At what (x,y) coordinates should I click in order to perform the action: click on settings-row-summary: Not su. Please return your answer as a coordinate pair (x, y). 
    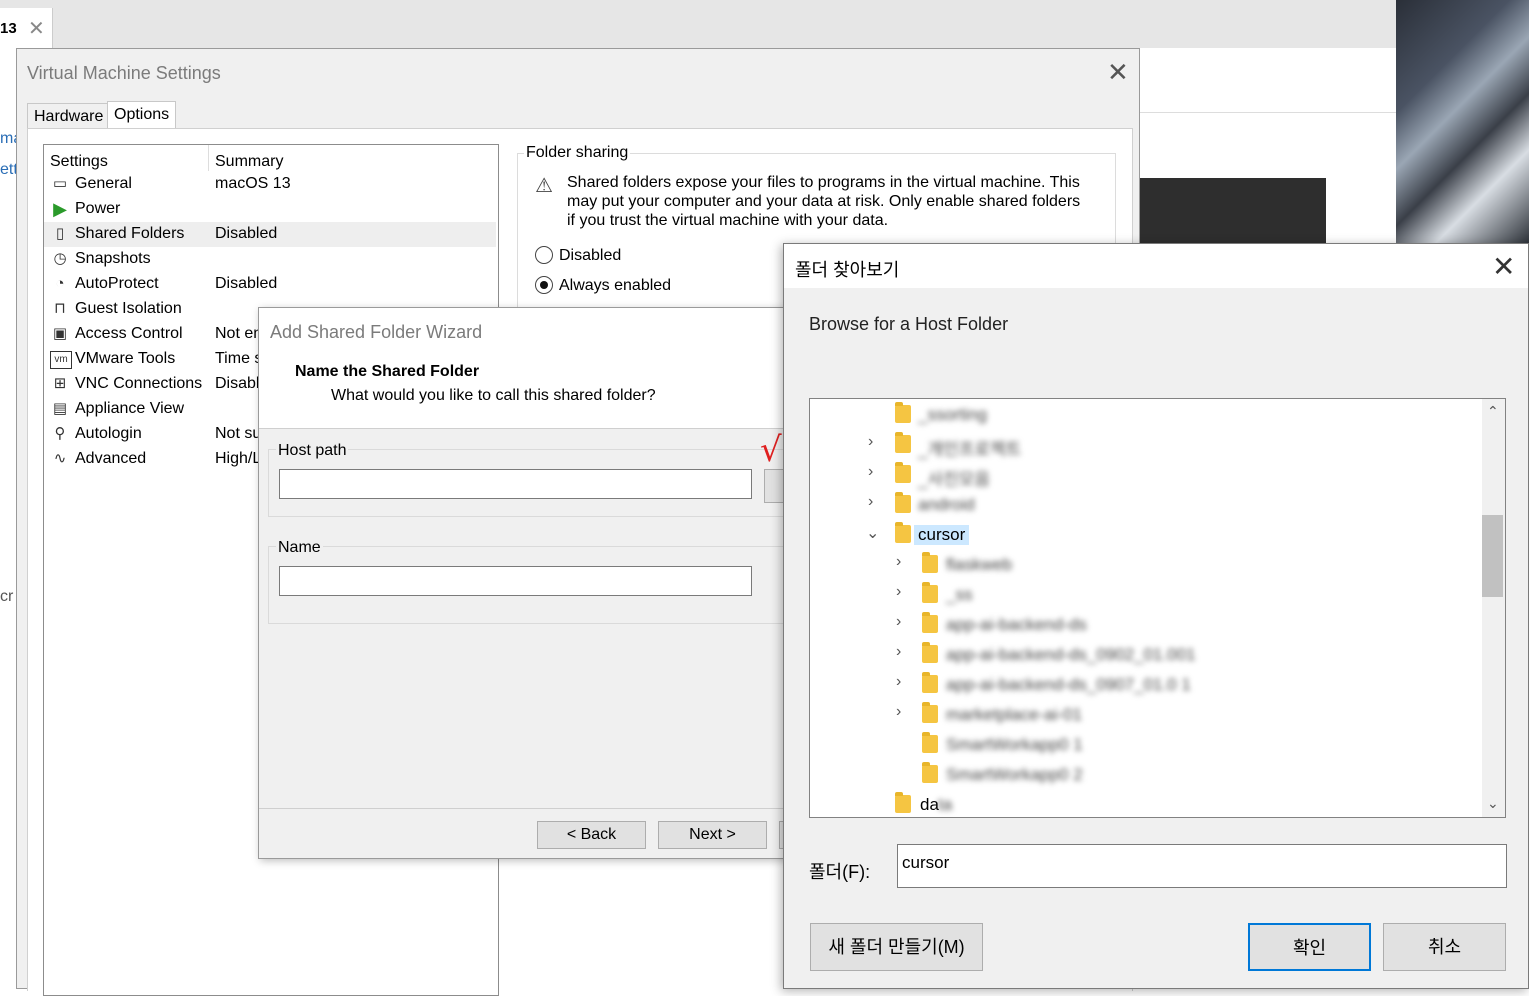
    Looking at the image, I should click on (238, 433).